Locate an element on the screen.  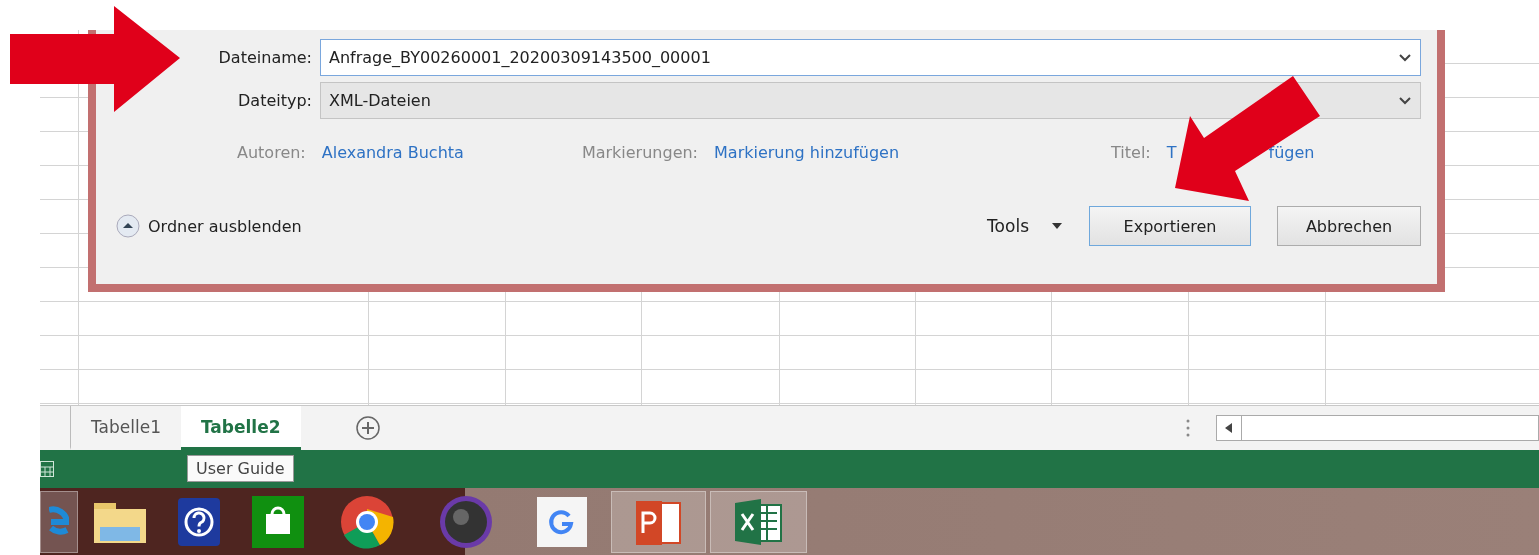
metadata-label: Markierungen: is located at coordinates (639, 152).